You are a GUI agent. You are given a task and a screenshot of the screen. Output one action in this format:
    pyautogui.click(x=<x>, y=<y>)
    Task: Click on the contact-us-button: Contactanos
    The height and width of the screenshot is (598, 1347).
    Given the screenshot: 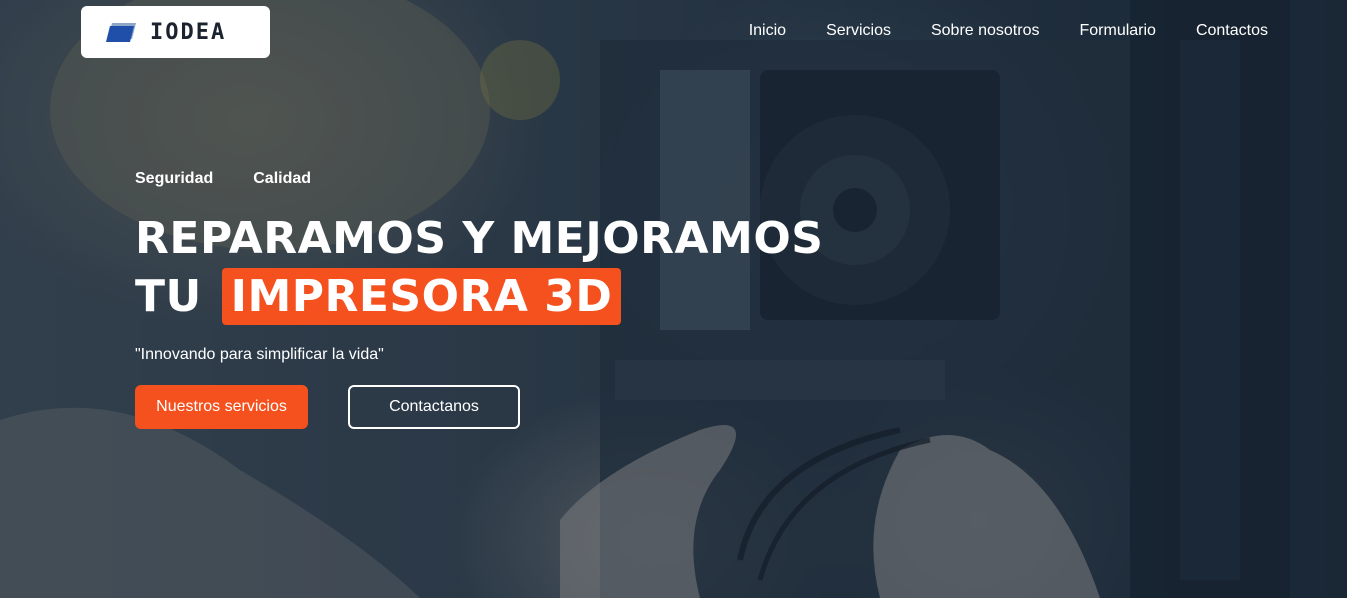 What is the action you would take?
    pyautogui.click(x=434, y=407)
    